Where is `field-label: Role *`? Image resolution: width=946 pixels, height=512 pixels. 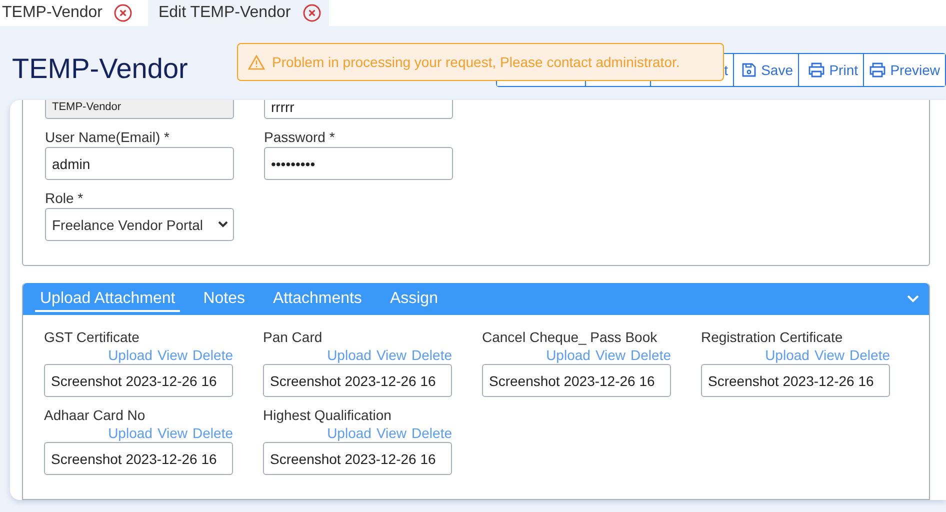 field-label: Role * is located at coordinates (64, 198).